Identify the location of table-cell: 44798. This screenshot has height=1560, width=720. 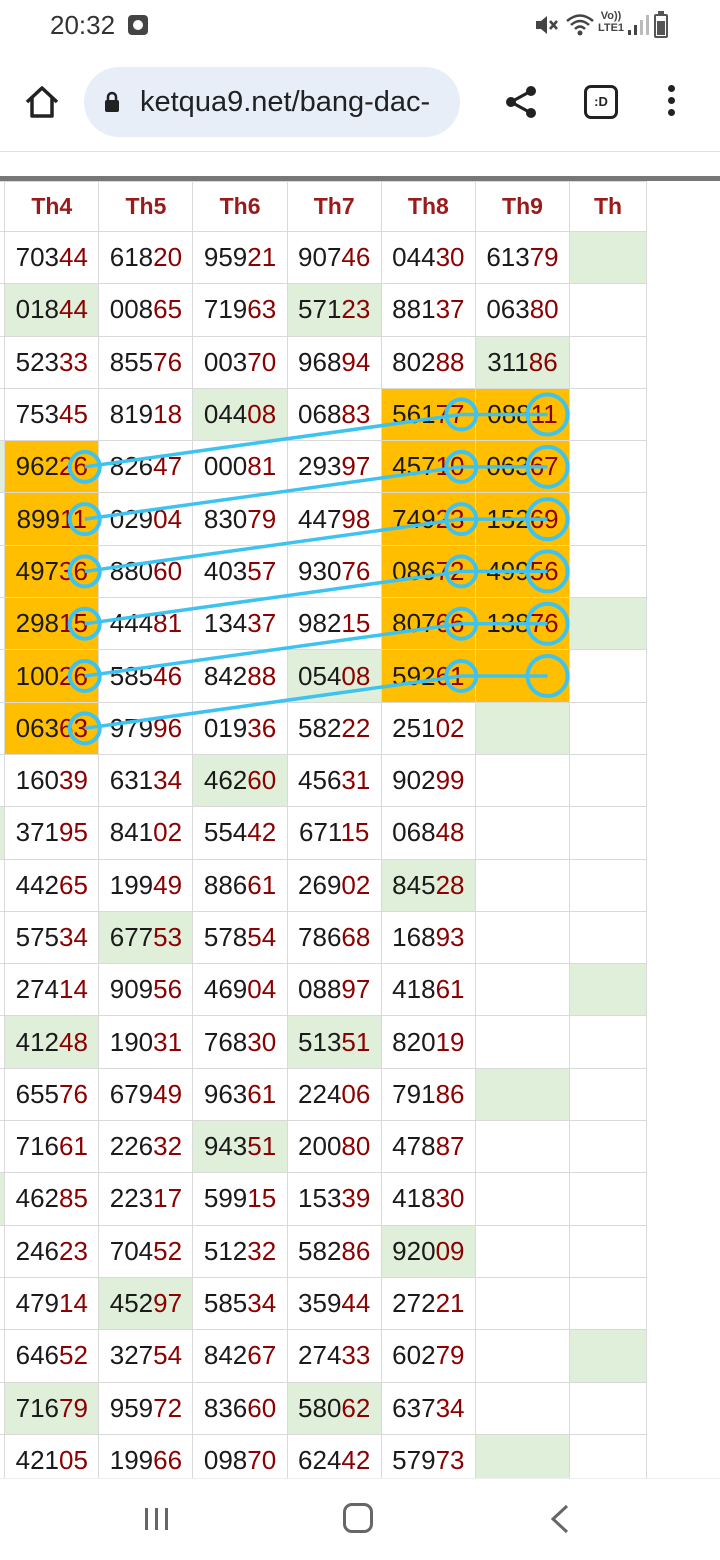
(334, 519).